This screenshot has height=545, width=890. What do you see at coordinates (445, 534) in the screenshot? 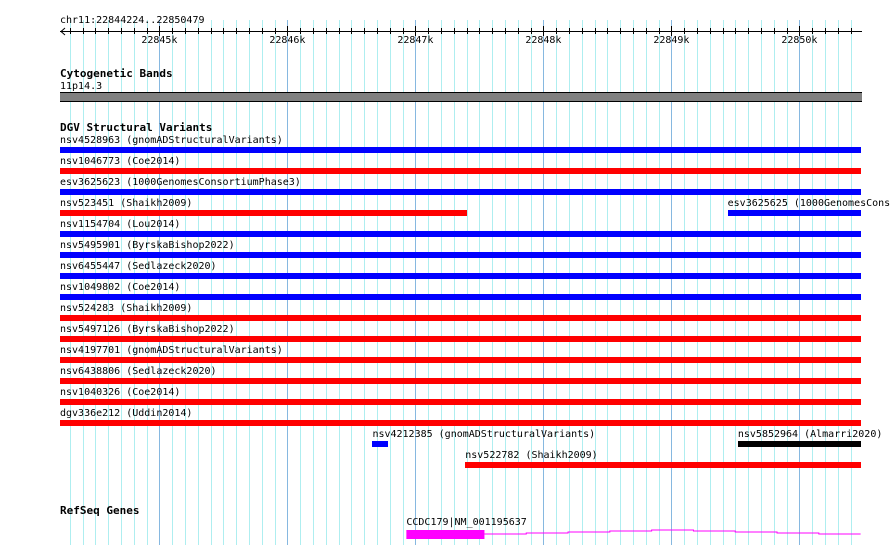
I see `gene-exon` at bounding box center [445, 534].